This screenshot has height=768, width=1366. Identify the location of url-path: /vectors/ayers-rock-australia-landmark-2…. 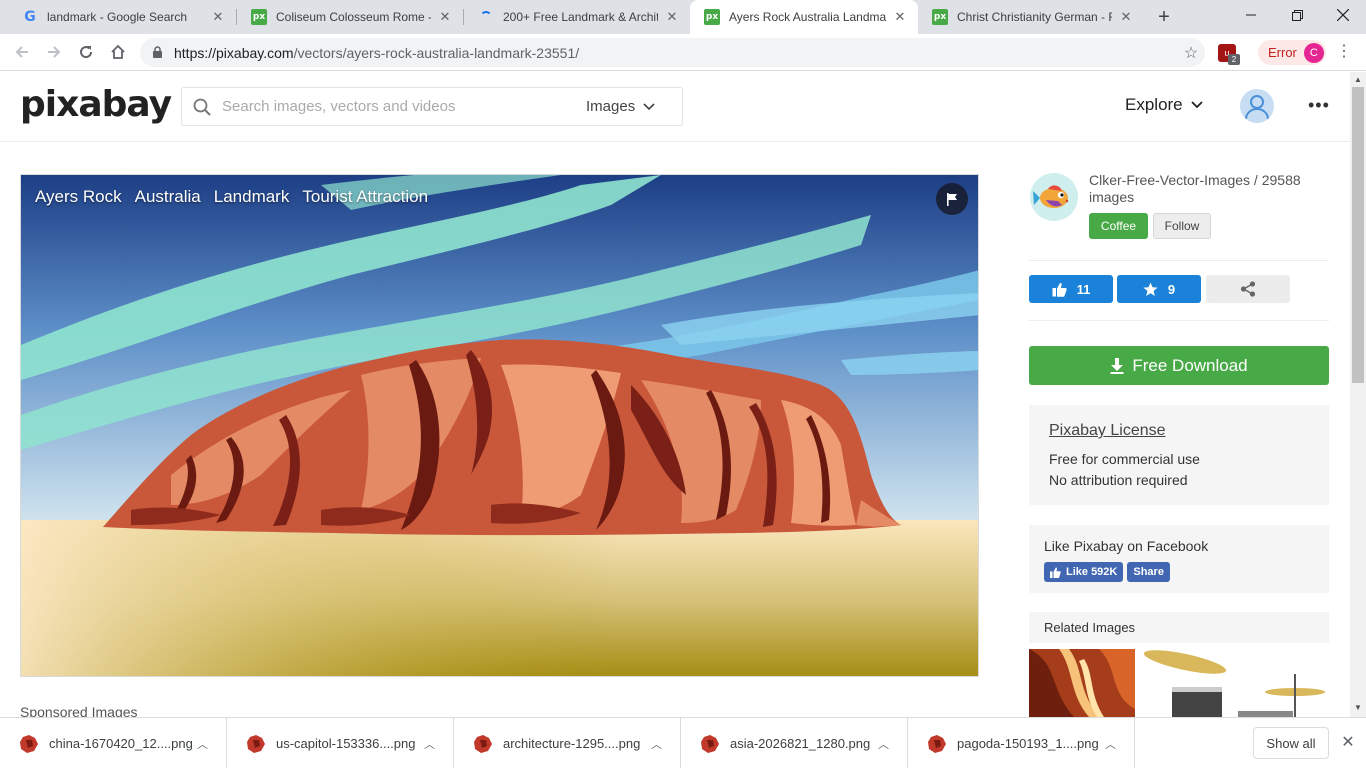
(436, 52).